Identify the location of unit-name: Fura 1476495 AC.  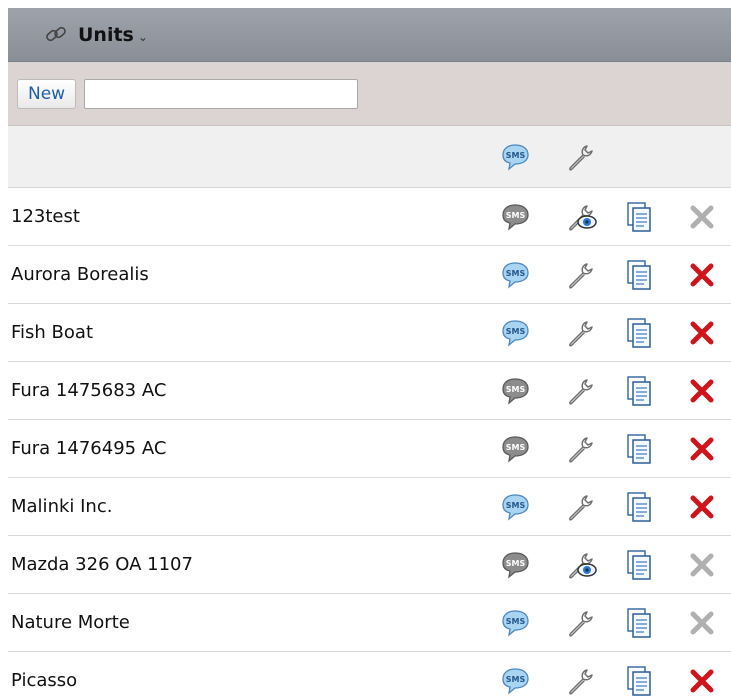
(88, 449).